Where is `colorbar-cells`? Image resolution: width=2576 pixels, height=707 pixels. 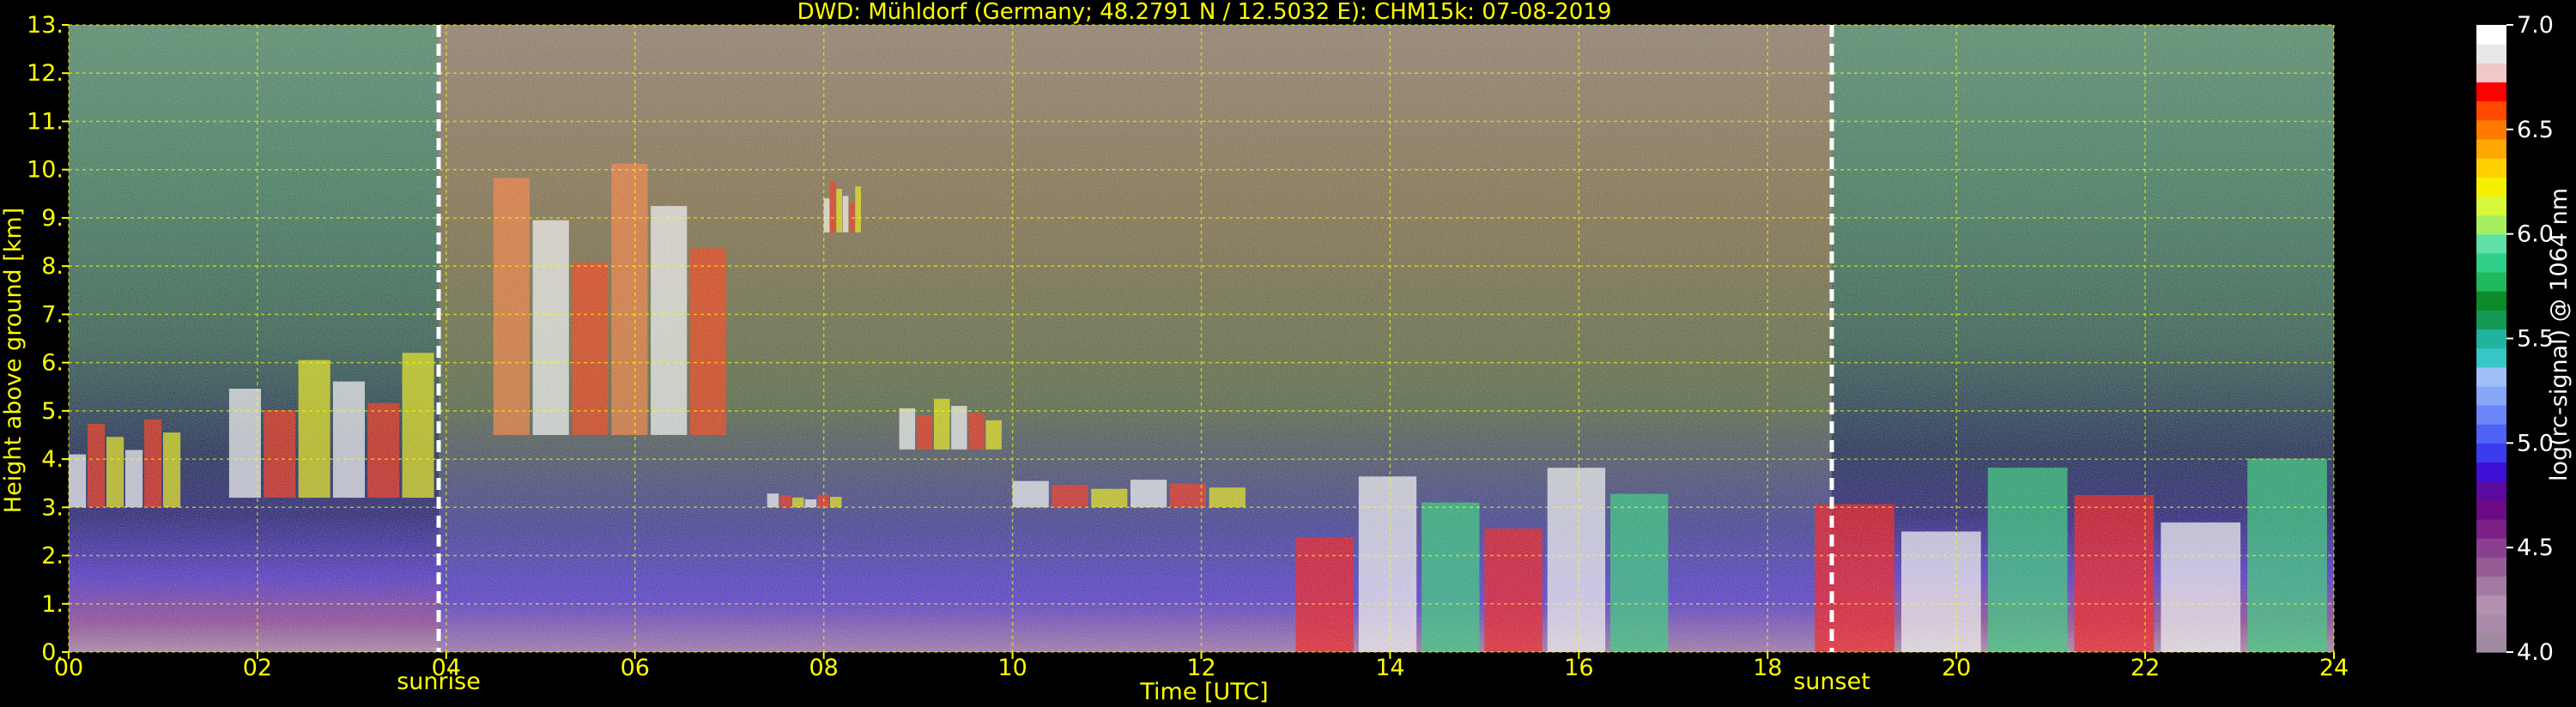
colorbar-cells is located at coordinates (2491, 339).